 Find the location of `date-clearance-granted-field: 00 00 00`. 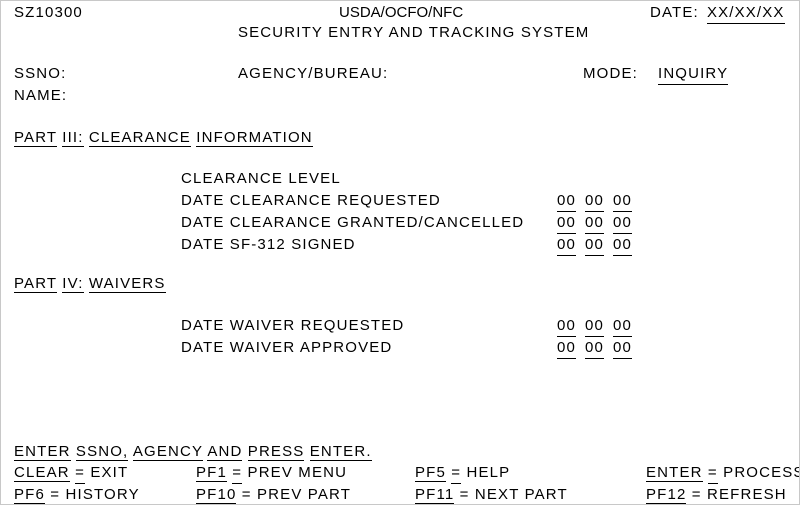

date-clearance-granted-field: 00 00 00 is located at coordinates (594, 223).